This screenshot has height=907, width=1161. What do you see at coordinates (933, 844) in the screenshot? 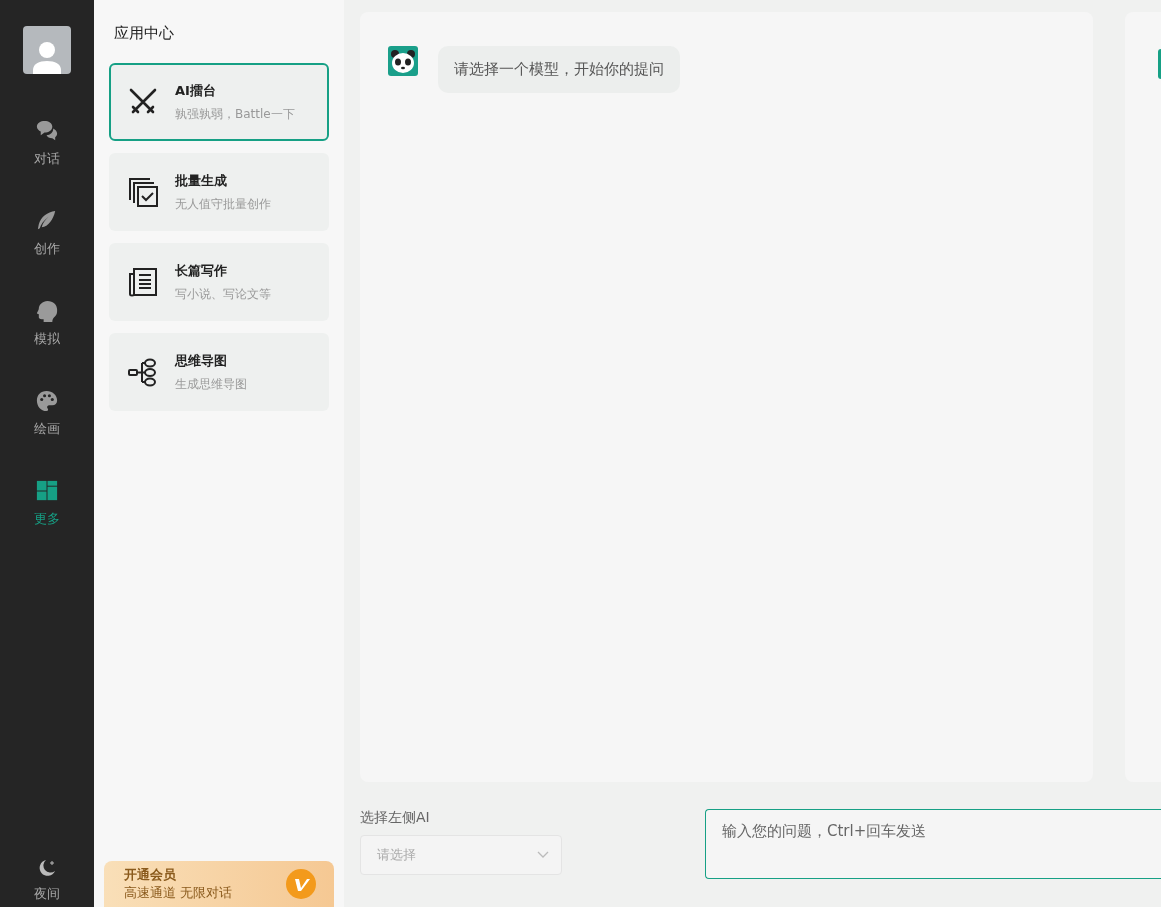
I see `question-input: 输入您的问题，Ctrl+回车发送` at bounding box center [933, 844].